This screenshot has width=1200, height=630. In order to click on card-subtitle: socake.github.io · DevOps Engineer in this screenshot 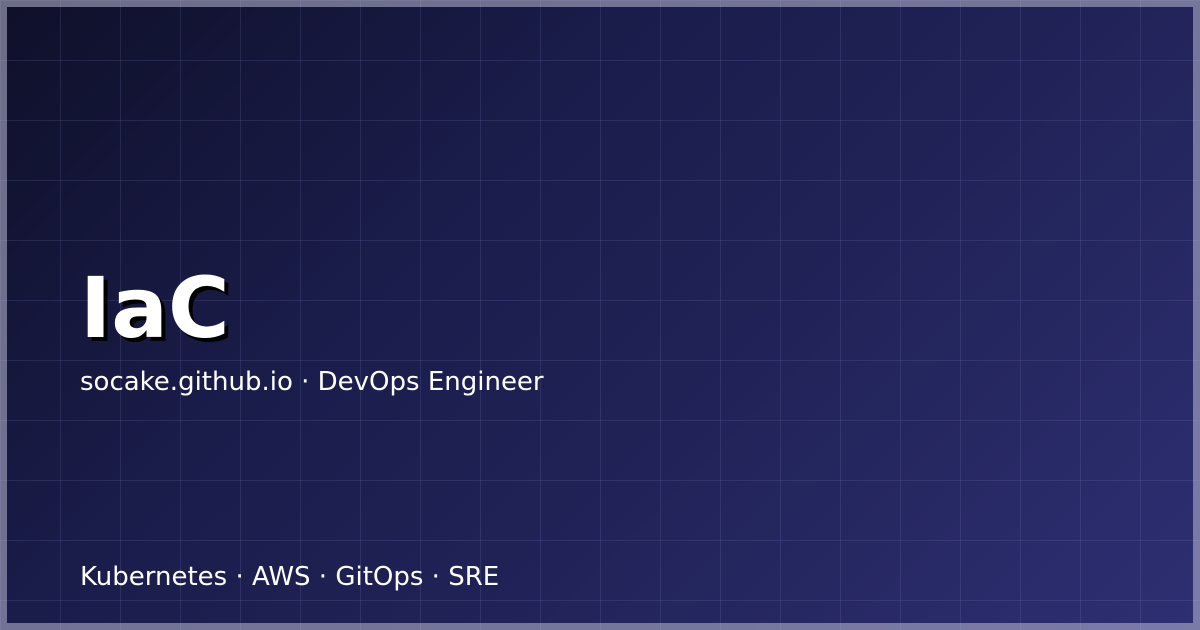, I will do `click(312, 382)`.